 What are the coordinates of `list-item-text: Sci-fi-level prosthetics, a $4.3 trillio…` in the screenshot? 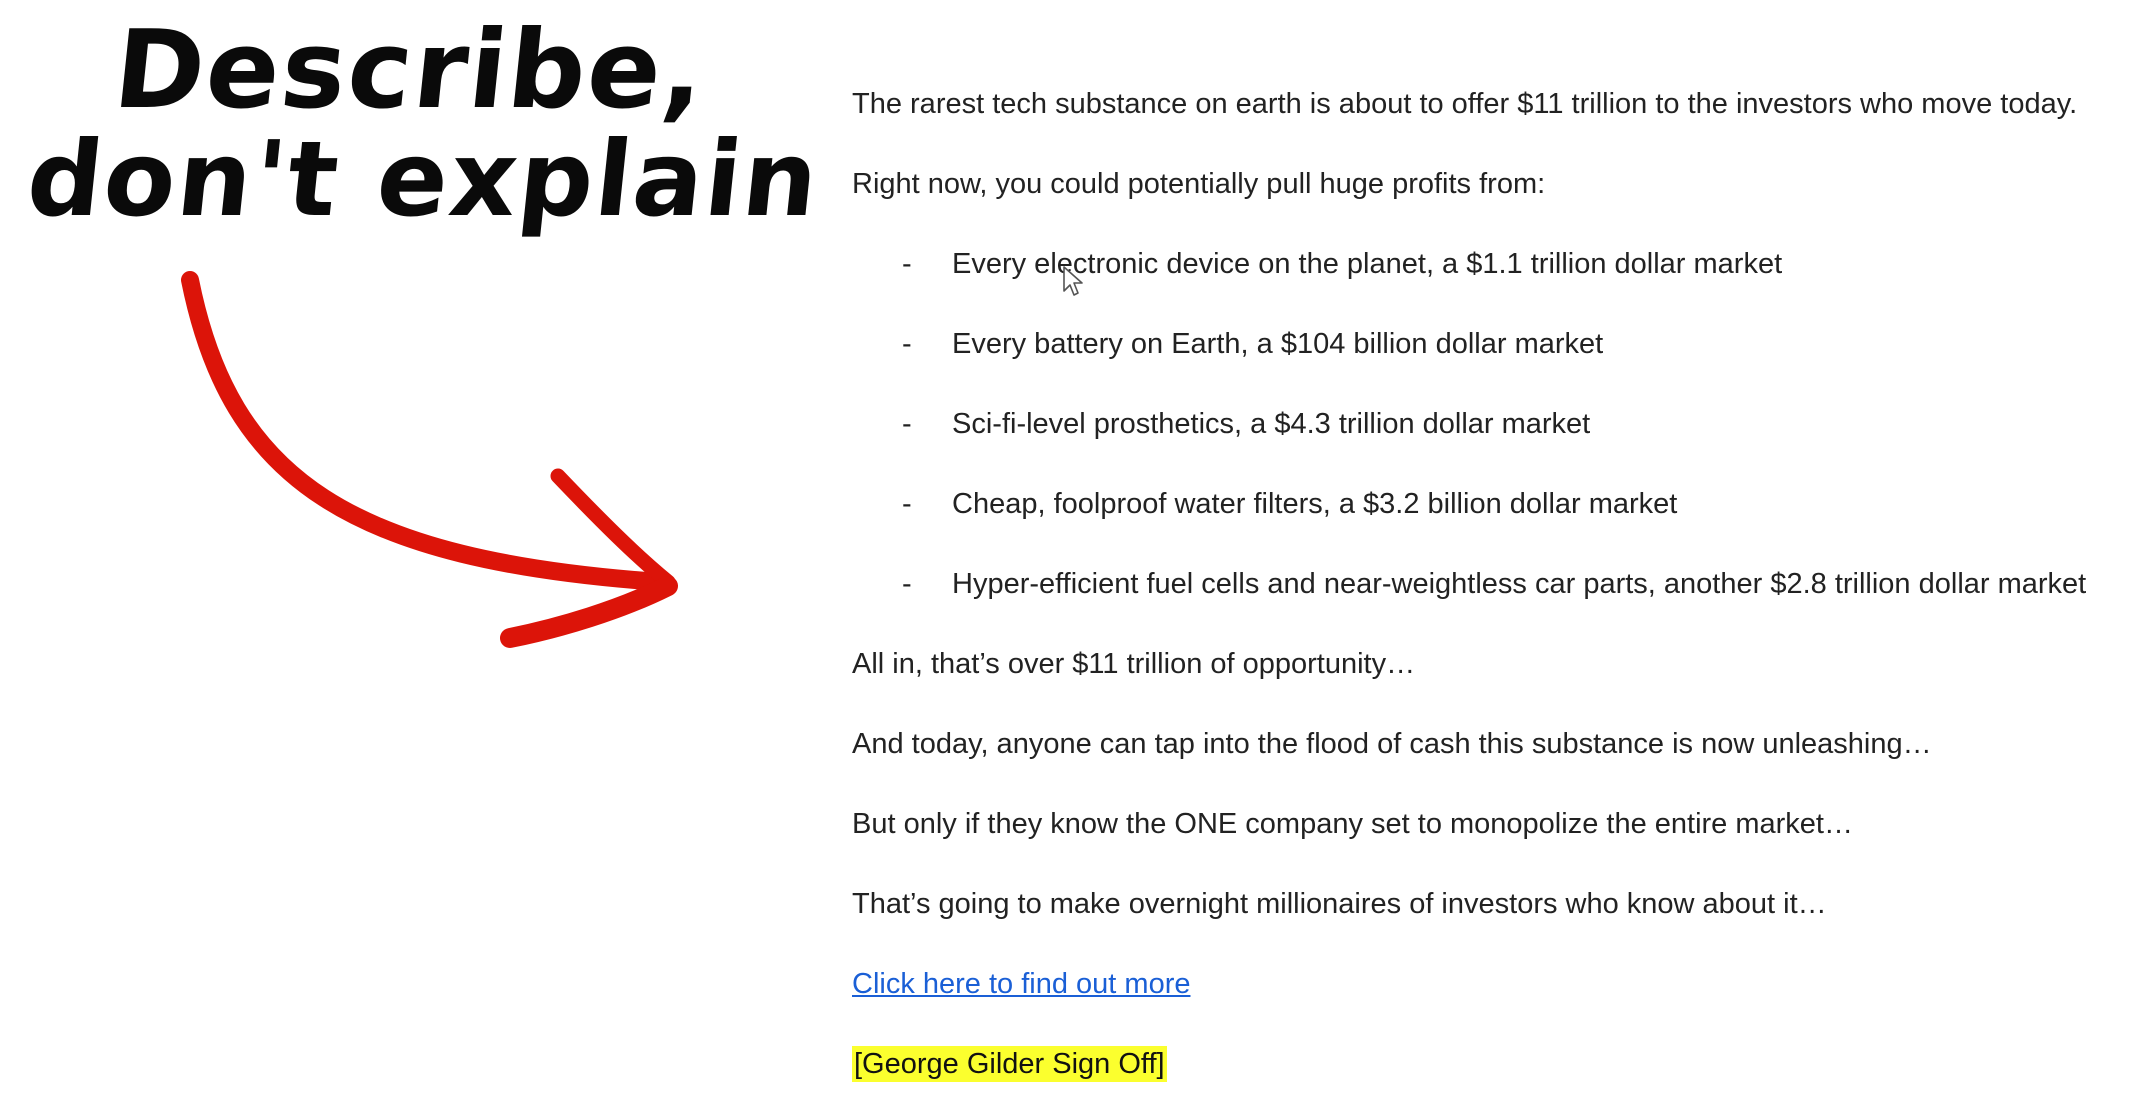 It's located at (1271, 424).